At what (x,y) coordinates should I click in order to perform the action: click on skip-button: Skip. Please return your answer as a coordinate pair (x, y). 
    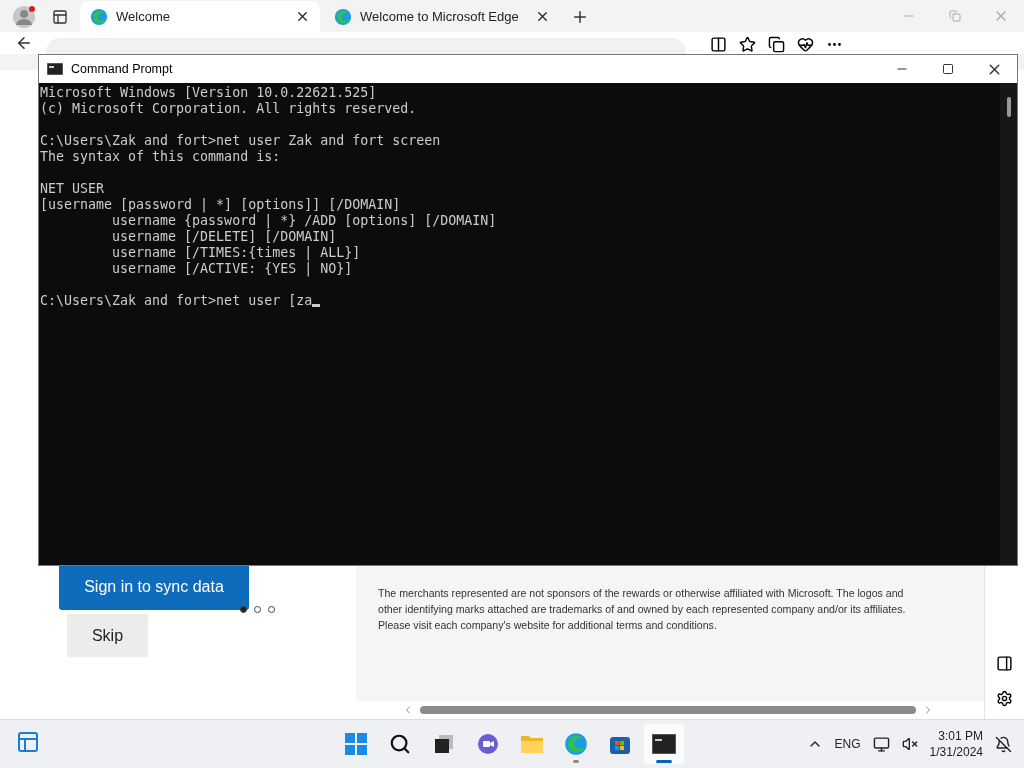
    Looking at the image, I should click on (107, 636).